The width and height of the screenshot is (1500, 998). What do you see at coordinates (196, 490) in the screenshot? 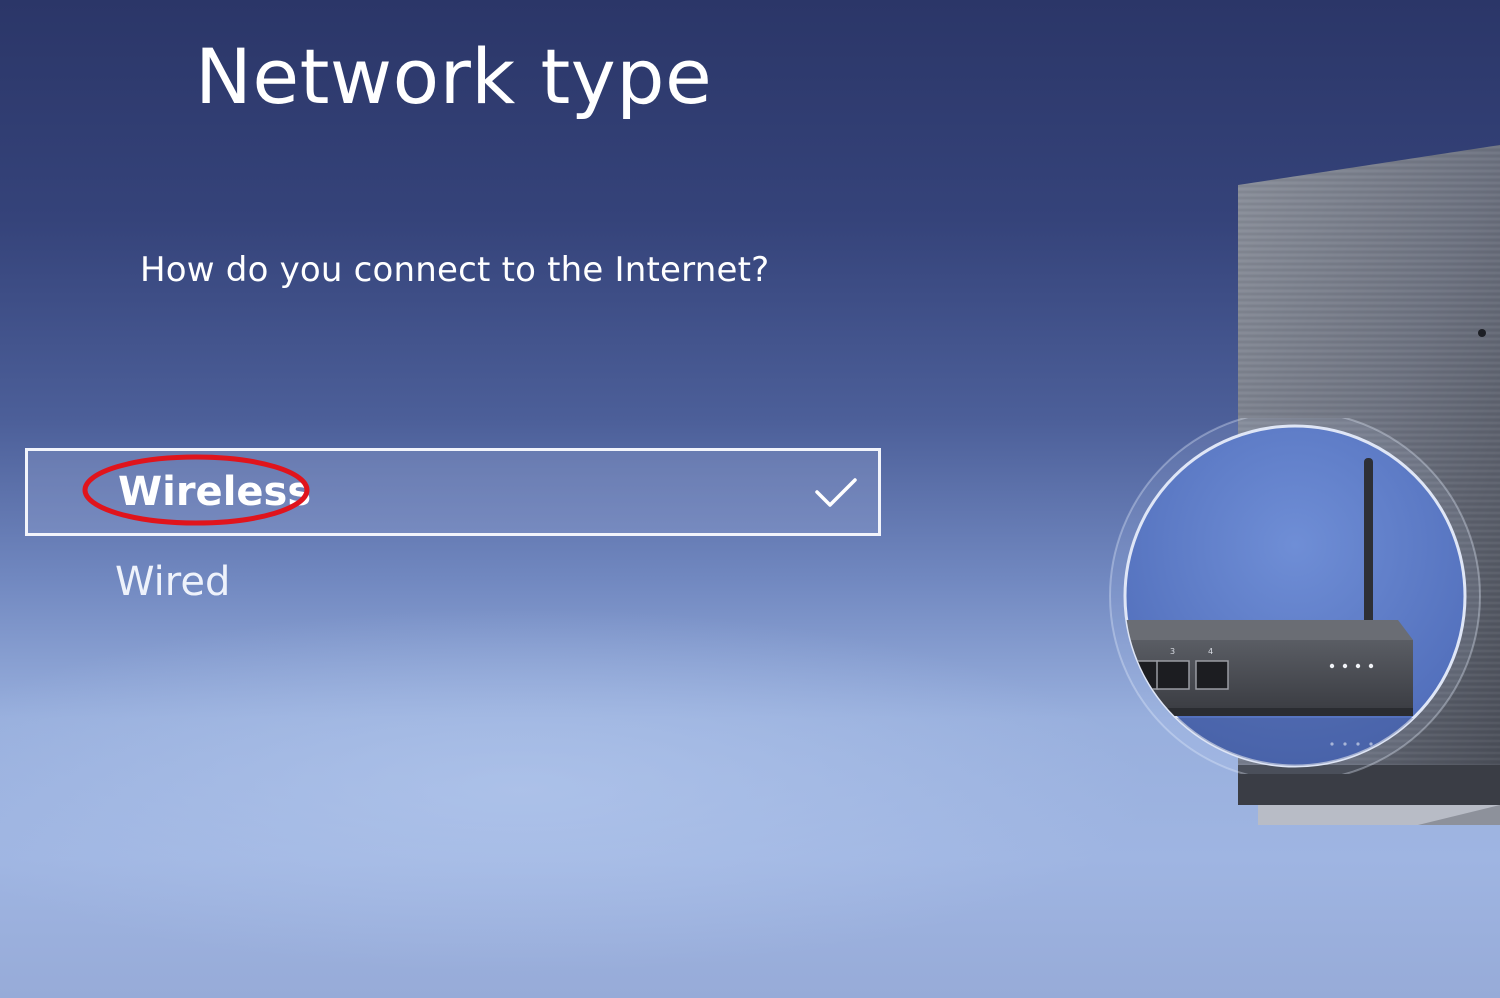
I see `red-ellipse-highlight` at bounding box center [196, 490].